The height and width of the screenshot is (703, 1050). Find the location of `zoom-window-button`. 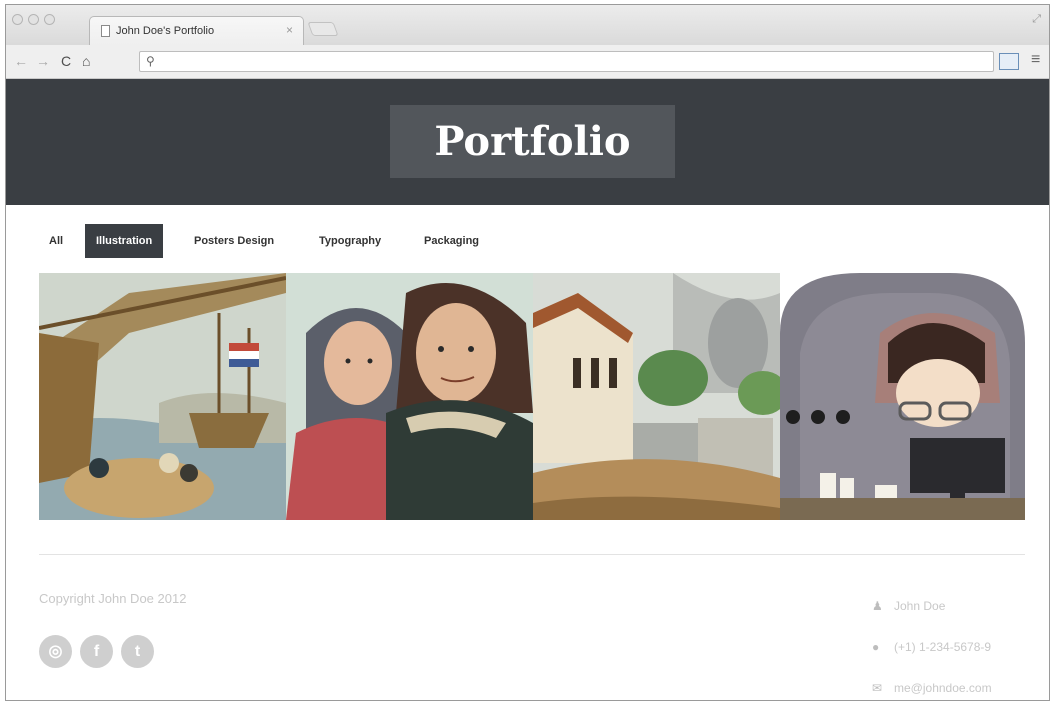

zoom-window-button is located at coordinates (49, 19).